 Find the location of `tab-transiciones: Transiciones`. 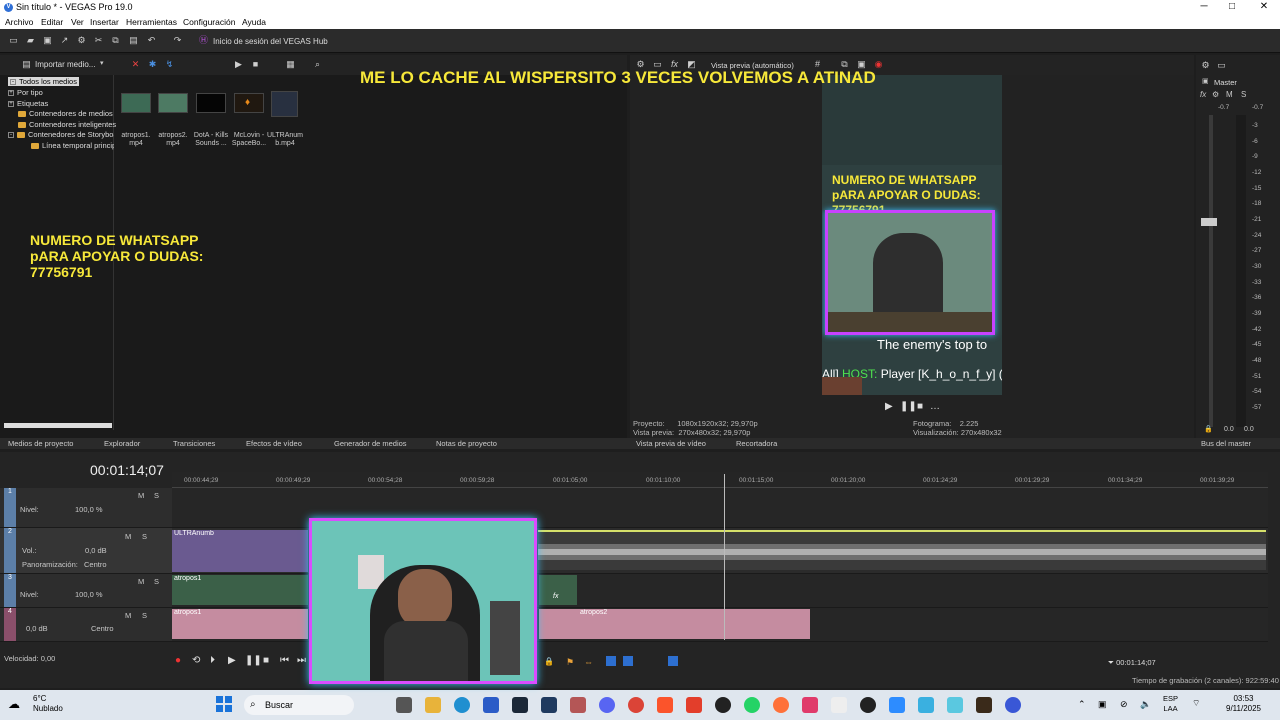

tab-transiciones: Transiciones is located at coordinates (194, 443).